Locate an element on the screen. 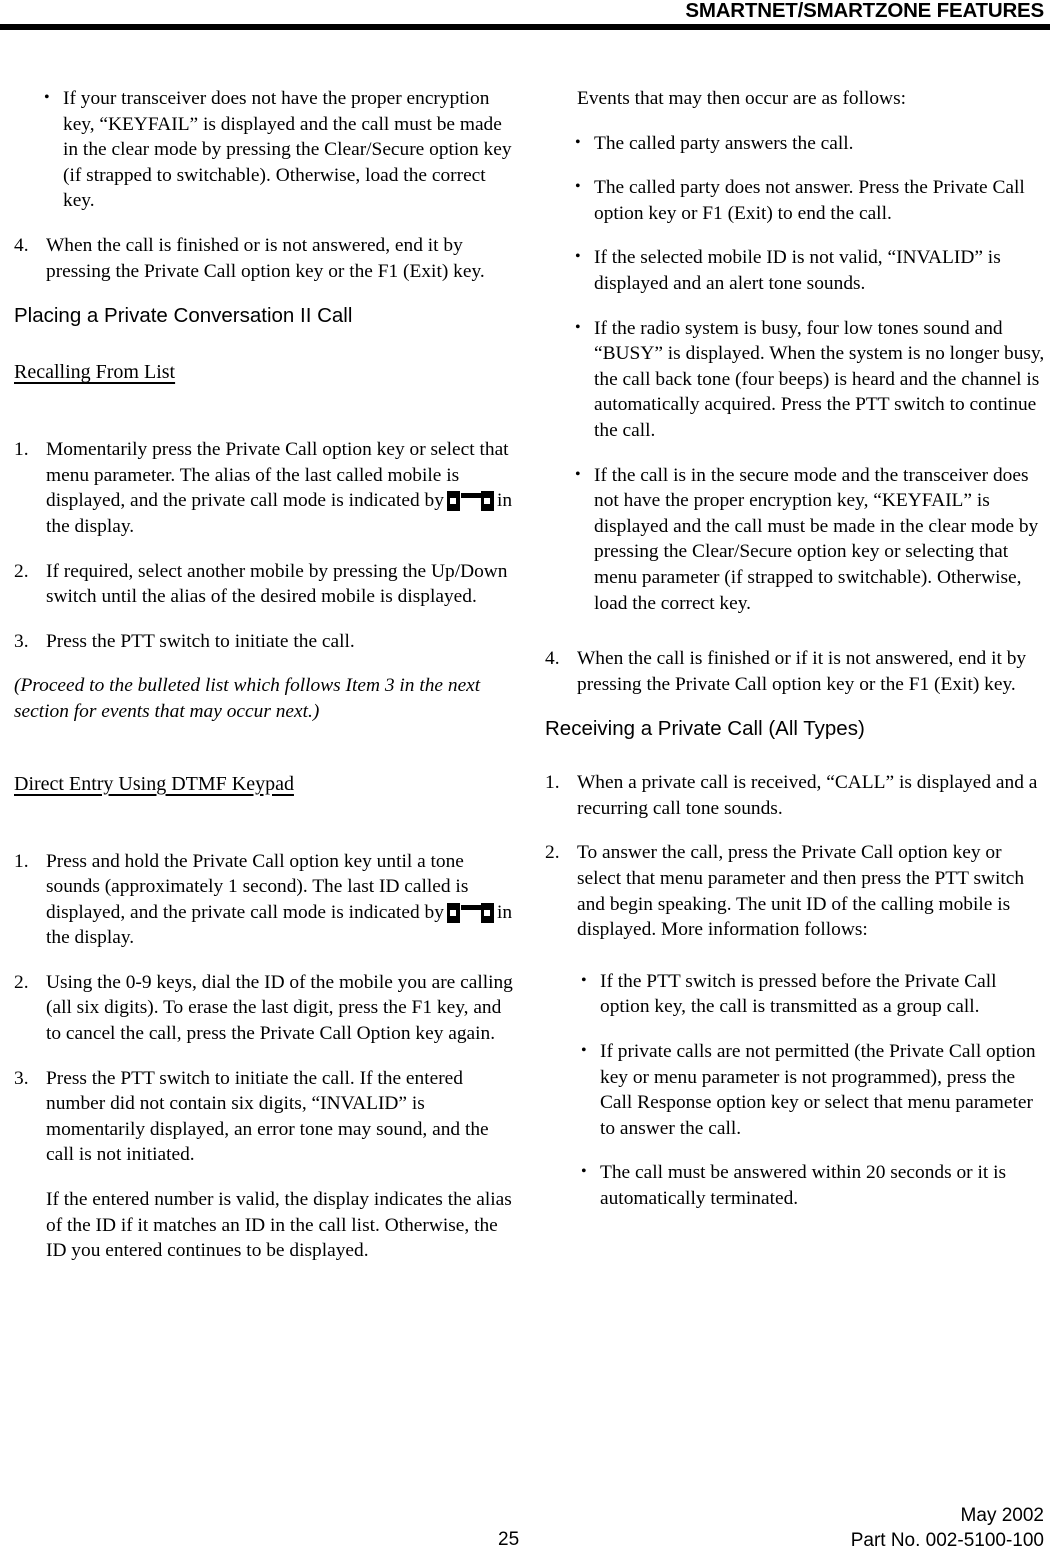 The height and width of the screenshot is (1563, 1050). list-item-4-number: 4. is located at coordinates (21, 245).